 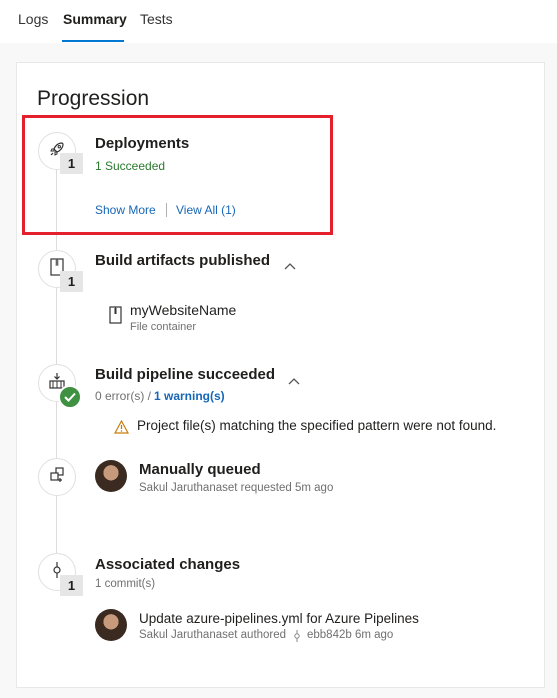 I want to click on commit-hash-time: ebb842b 6m ago, so click(x=350, y=635).